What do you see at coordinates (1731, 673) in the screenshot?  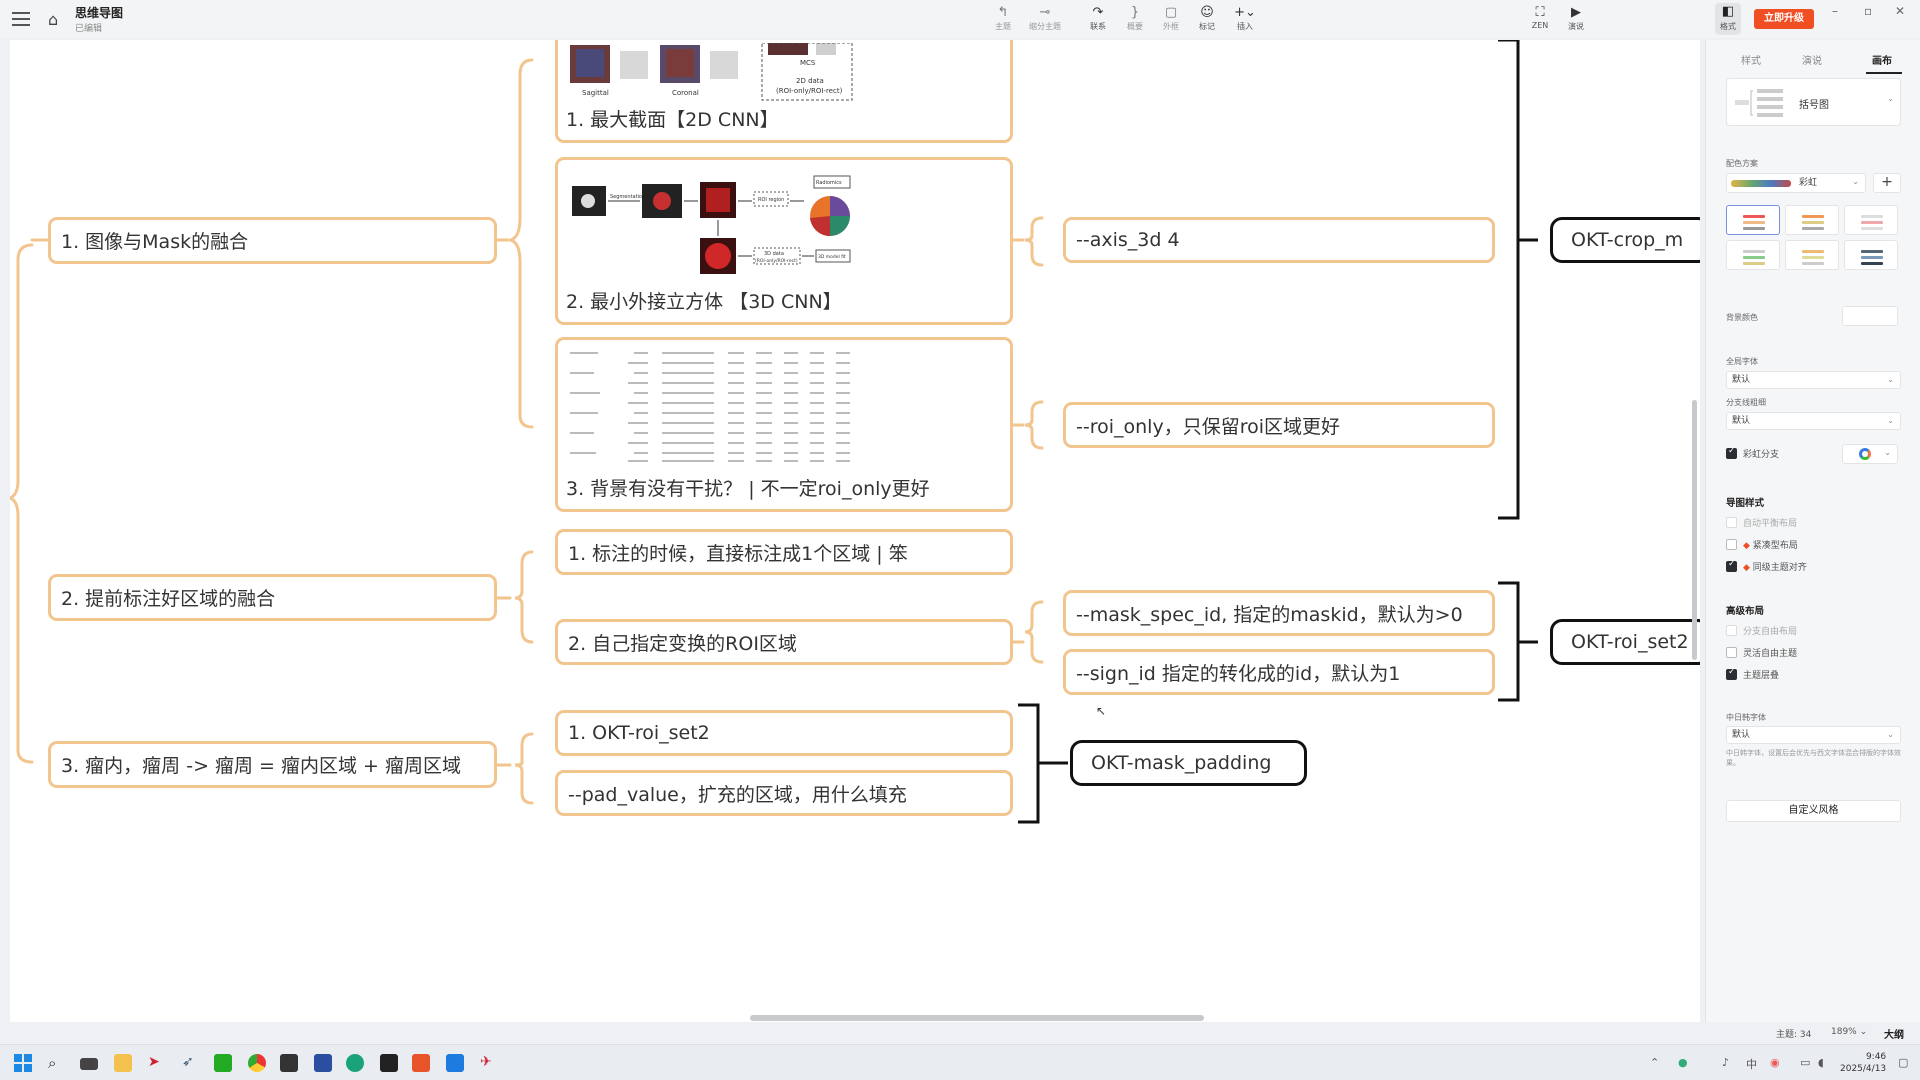 I see `topic-overlap-checkbox` at bounding box center [1731, 673].